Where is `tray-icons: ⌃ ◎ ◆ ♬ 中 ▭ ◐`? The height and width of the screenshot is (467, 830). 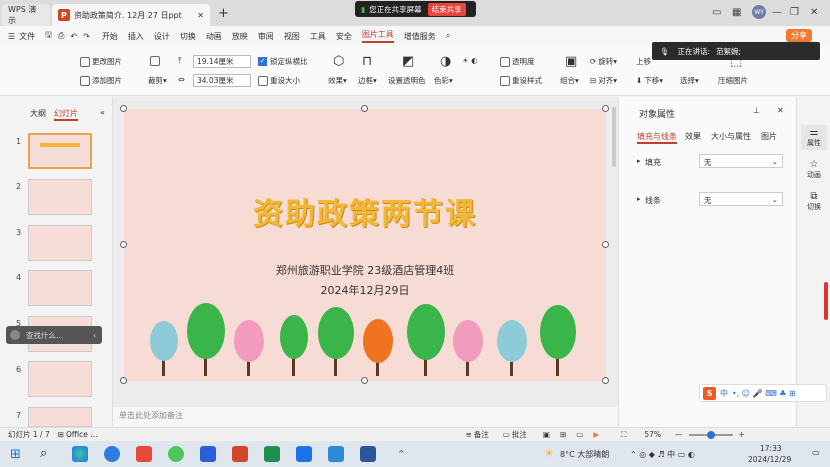 tray-icons: ⌃ ◎ ◆ ♬ 中 ▭ ◐ is located at coordinates (662, 454).